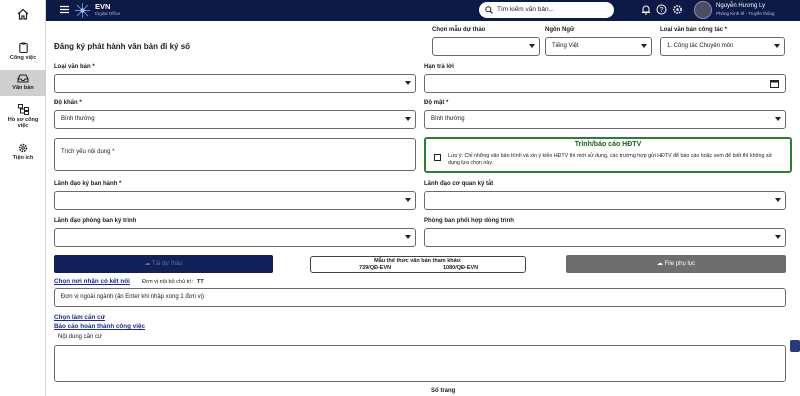  Describe the element at coordinates (605, 200) in the screenshot. I see `agency-leader-select` at that location.